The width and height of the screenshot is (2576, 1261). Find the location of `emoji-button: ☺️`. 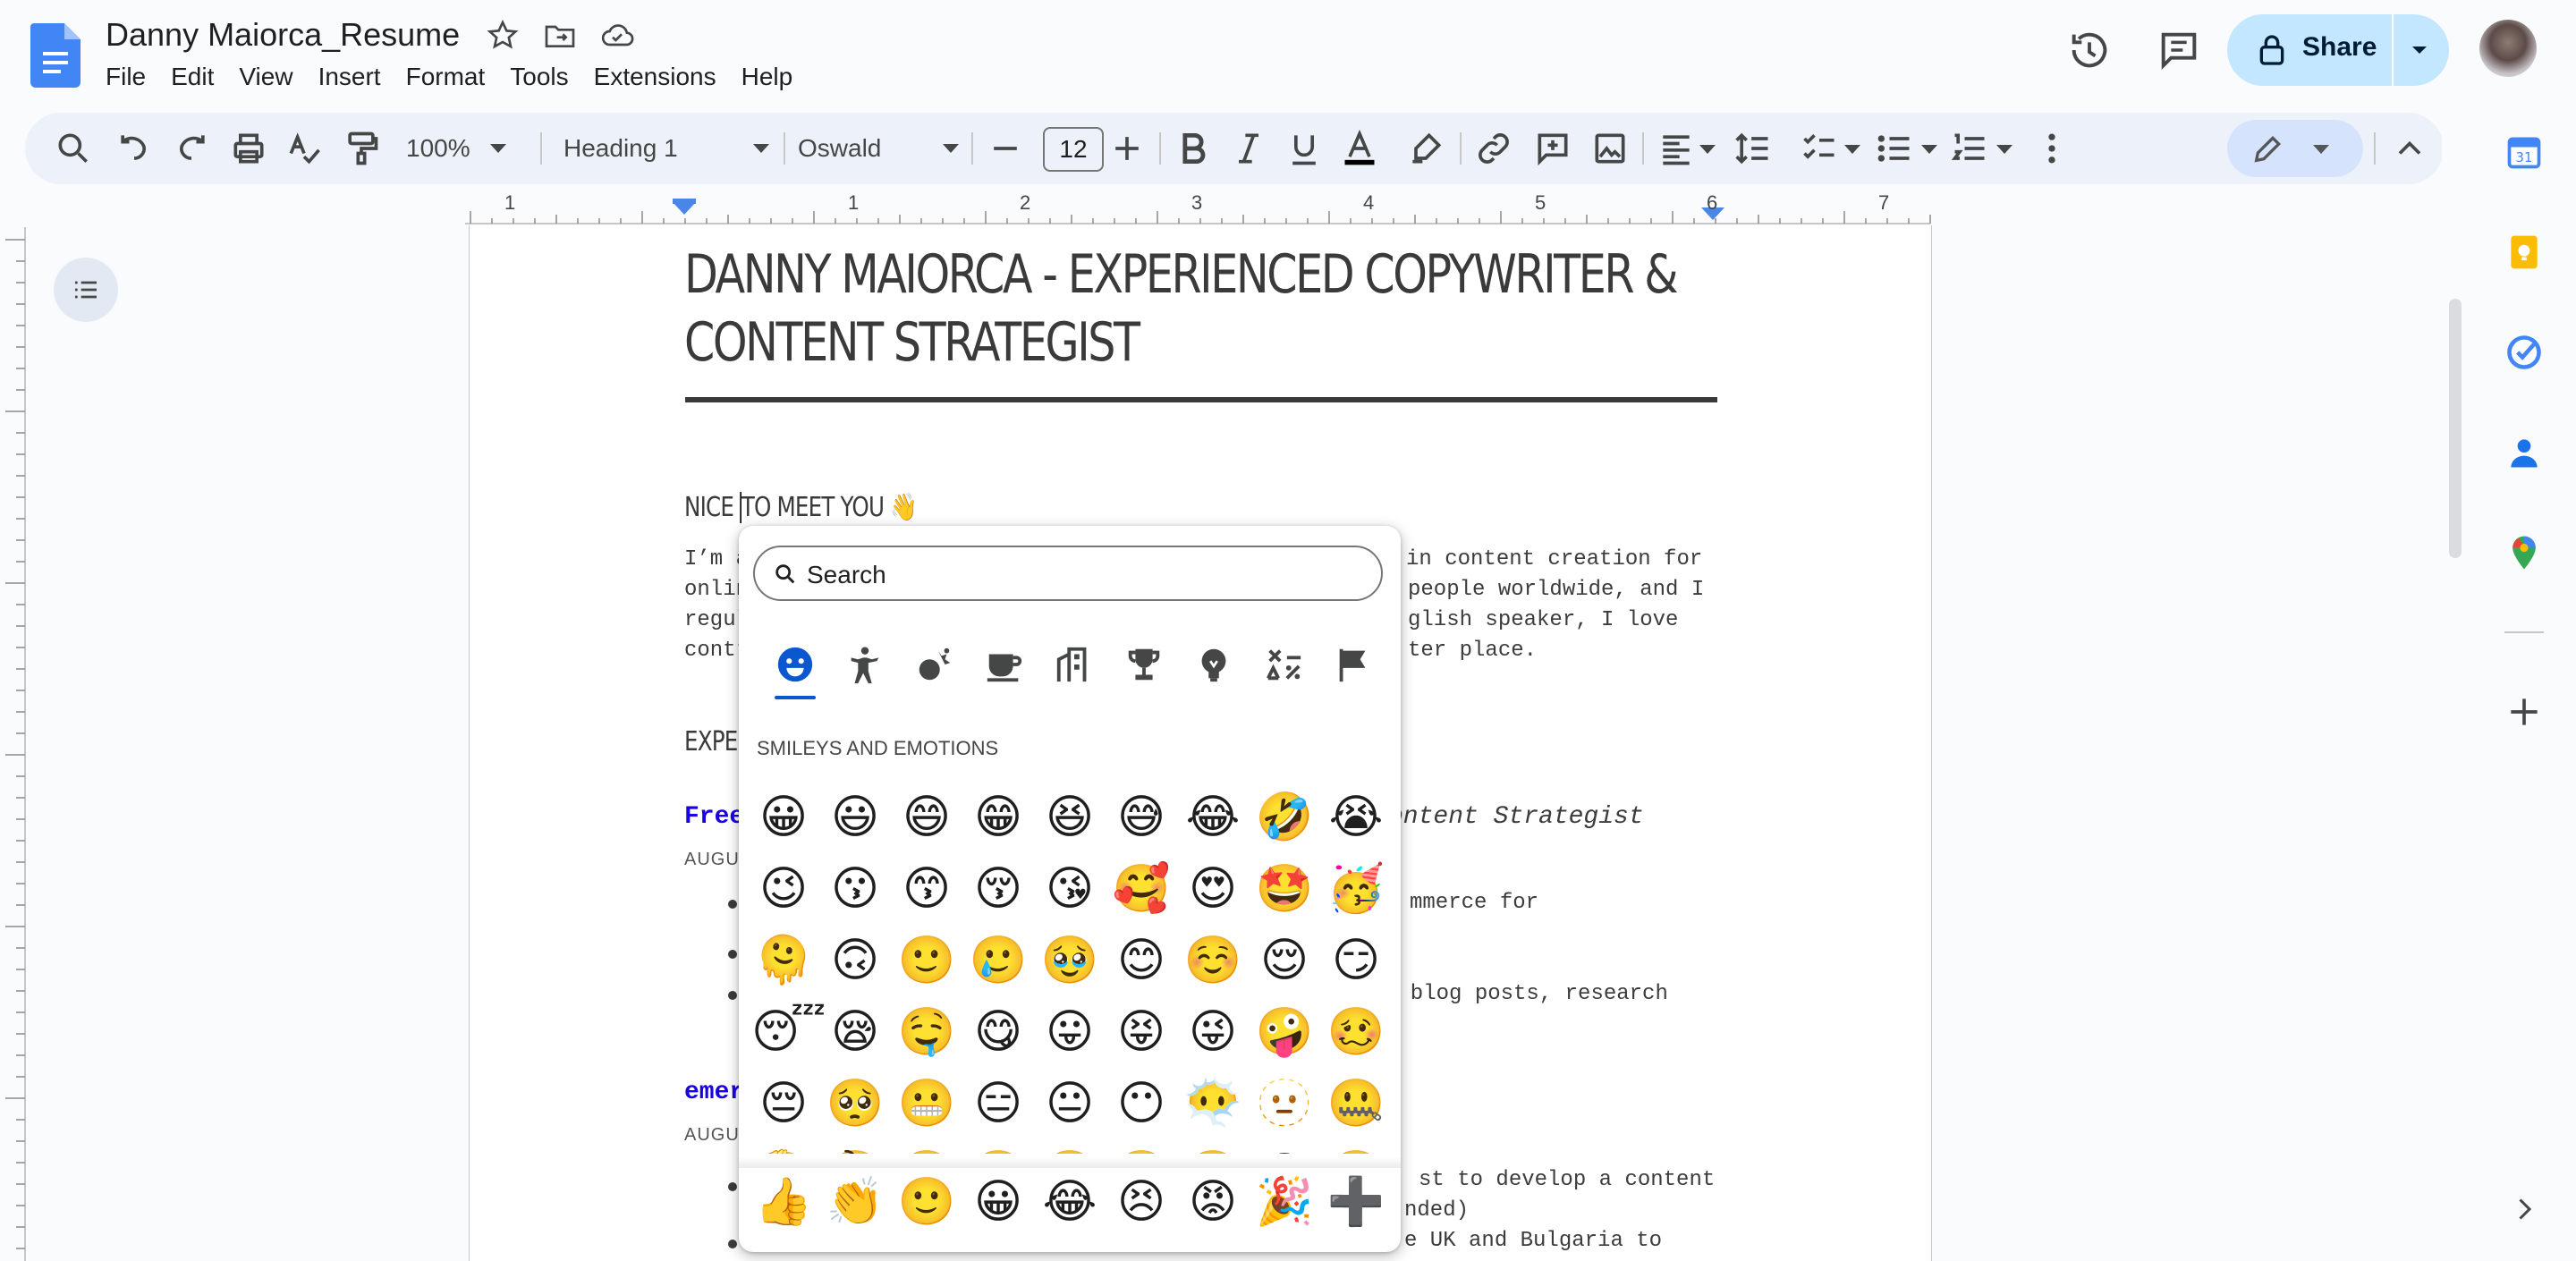

emoji-button: ☺️ is located at coordinates (1213, 960).